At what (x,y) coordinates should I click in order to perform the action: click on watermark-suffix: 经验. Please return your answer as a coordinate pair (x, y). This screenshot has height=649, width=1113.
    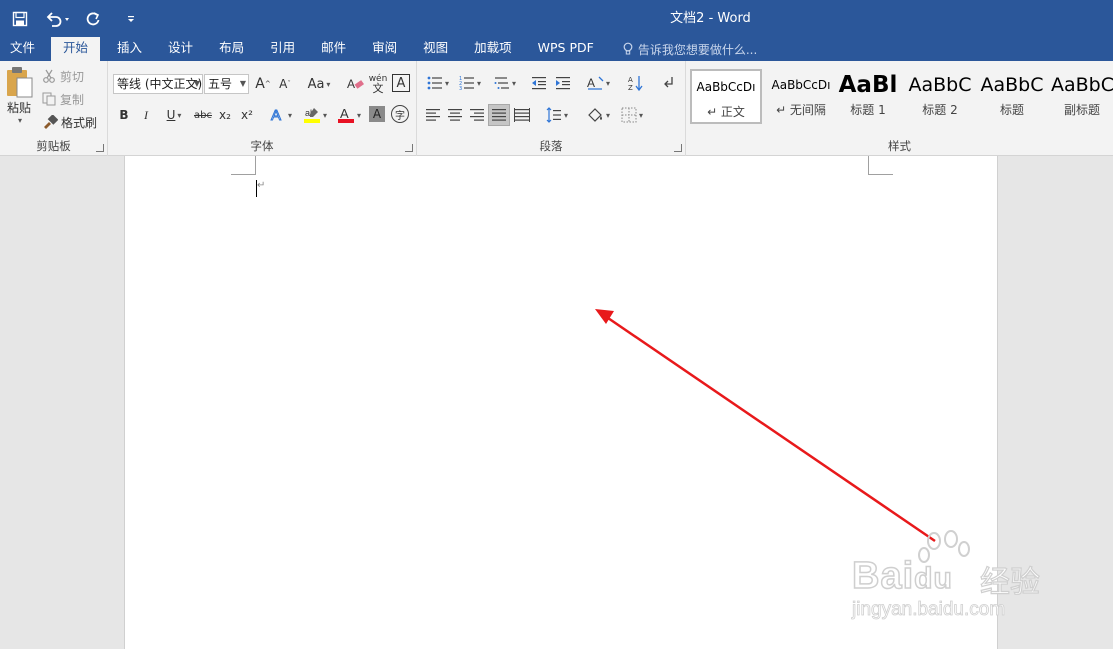
    Looking at the image, I should click on (1009, 582).